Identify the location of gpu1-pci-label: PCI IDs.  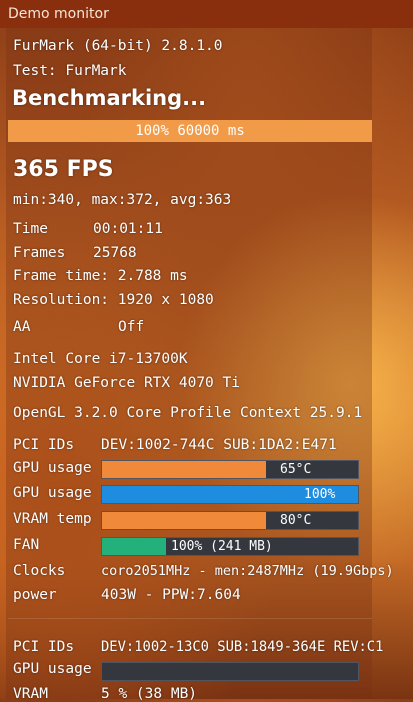
(44, 445).